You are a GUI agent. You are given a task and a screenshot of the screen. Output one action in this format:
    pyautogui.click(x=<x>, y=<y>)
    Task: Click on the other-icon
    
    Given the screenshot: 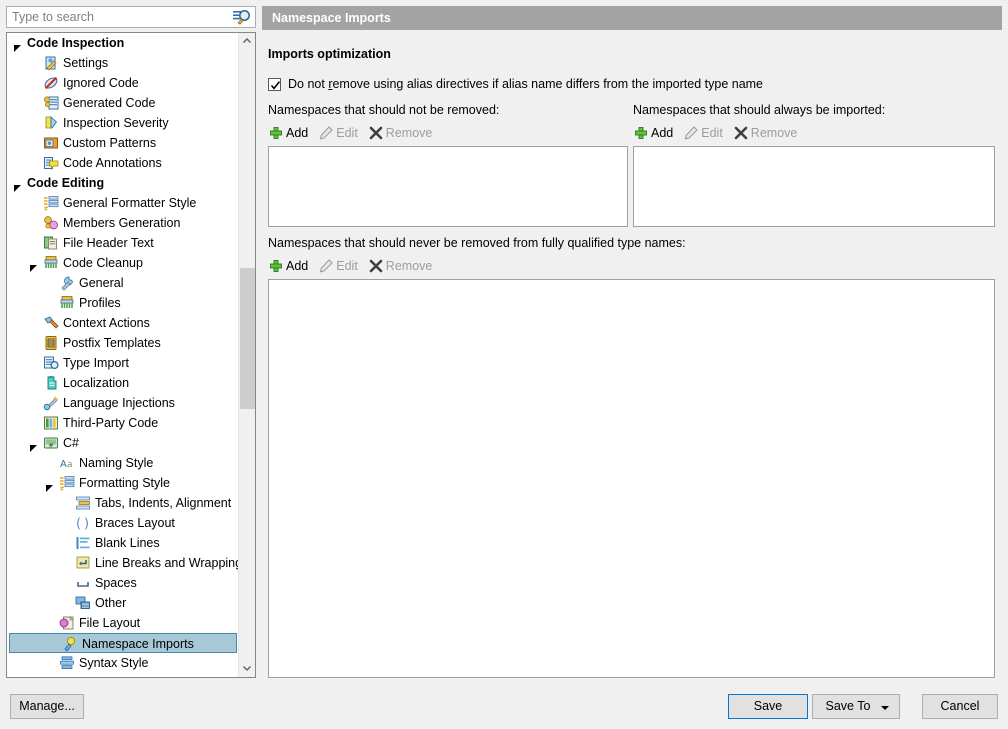 What is the action you would take?
    pyautogui.click(x=83, y=603)
    